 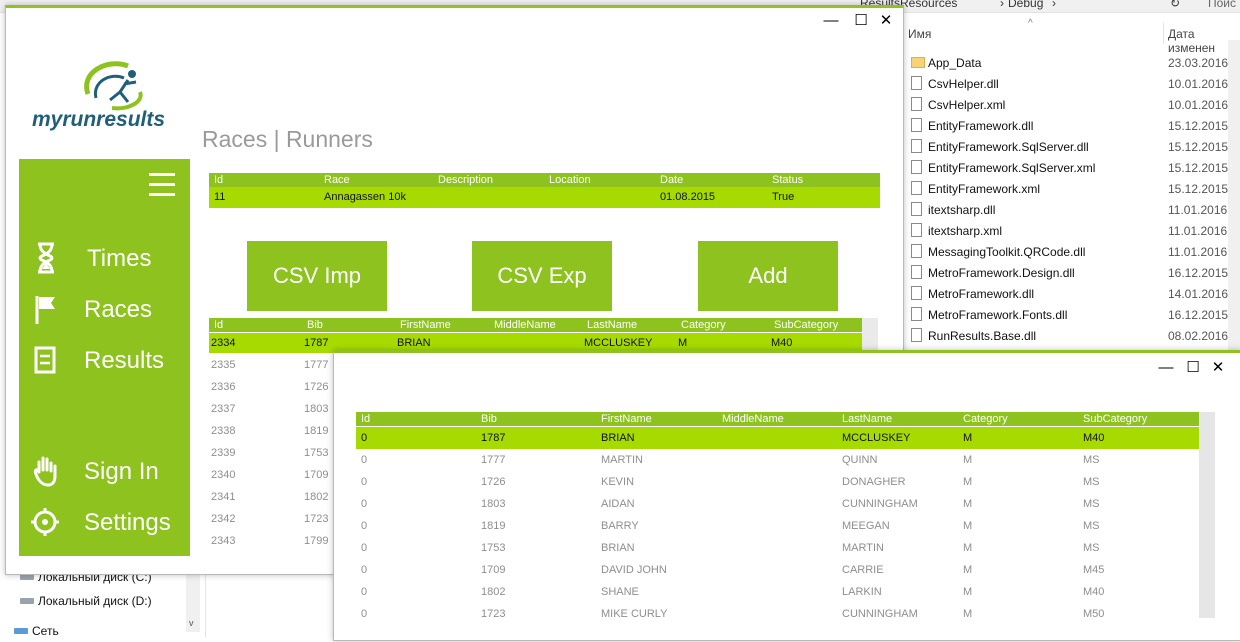 I want to click on runner-table-row: 2342 1723, so click(x=272, y=519).